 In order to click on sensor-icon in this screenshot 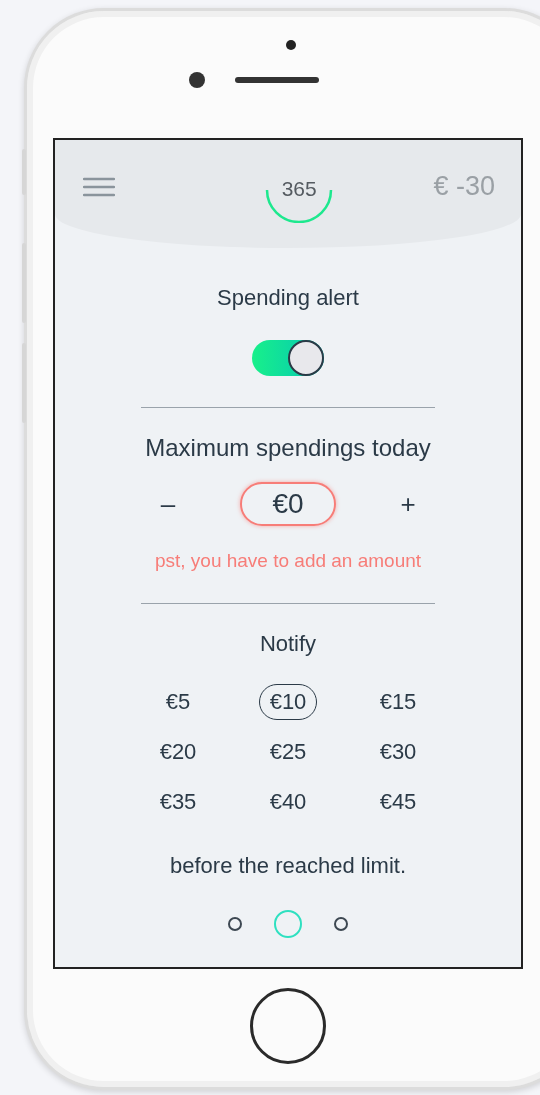, I will do `click(291, 45)`.